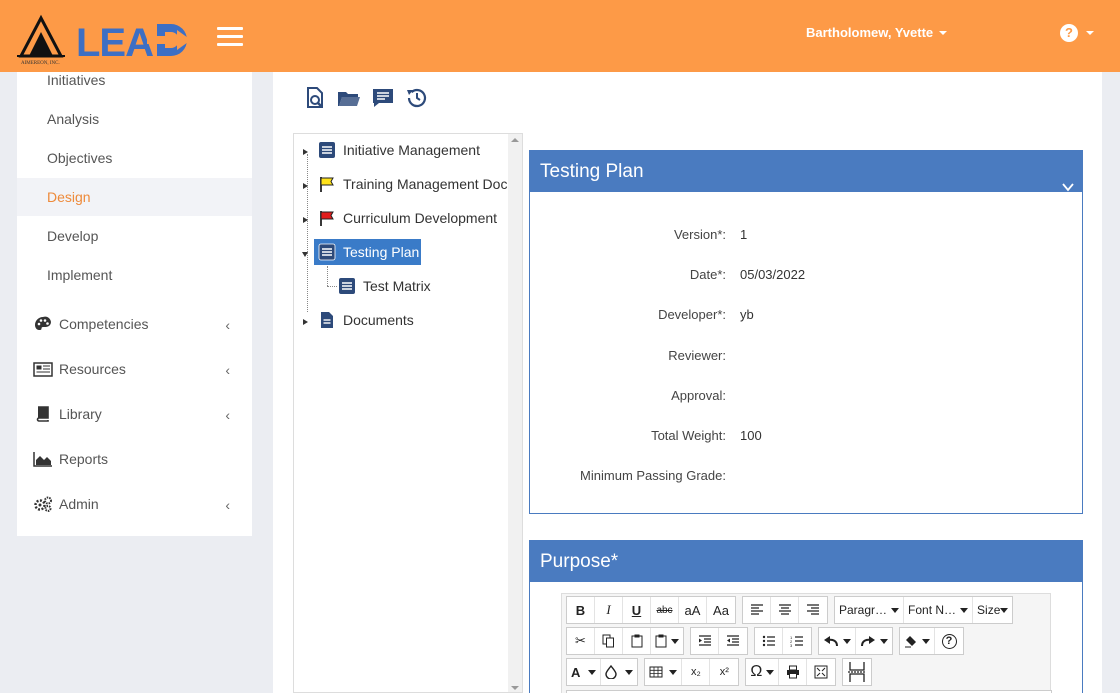  I want to click on subscript-button: x₂, so click(696, 672).